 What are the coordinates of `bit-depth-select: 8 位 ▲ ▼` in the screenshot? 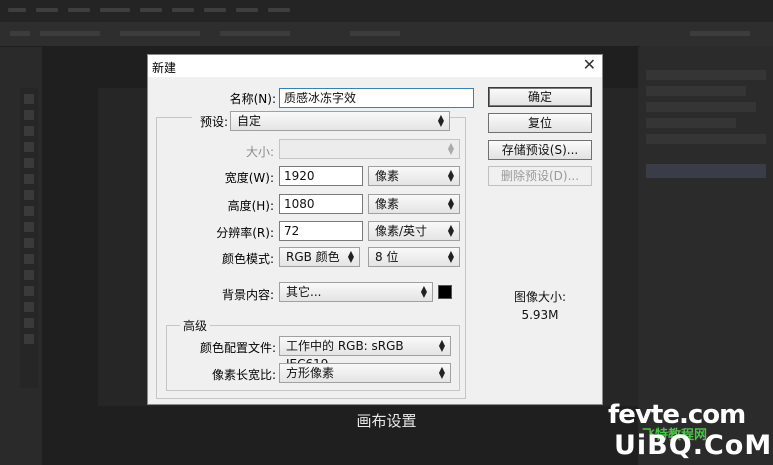 It's located at (414, 257).